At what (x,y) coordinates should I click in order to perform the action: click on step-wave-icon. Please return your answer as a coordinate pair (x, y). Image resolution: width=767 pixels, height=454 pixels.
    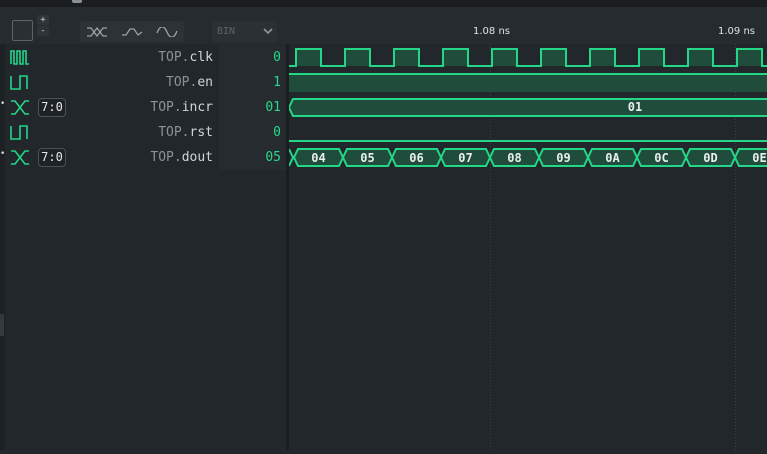
    Looking at the image, I should click on (132, 31).